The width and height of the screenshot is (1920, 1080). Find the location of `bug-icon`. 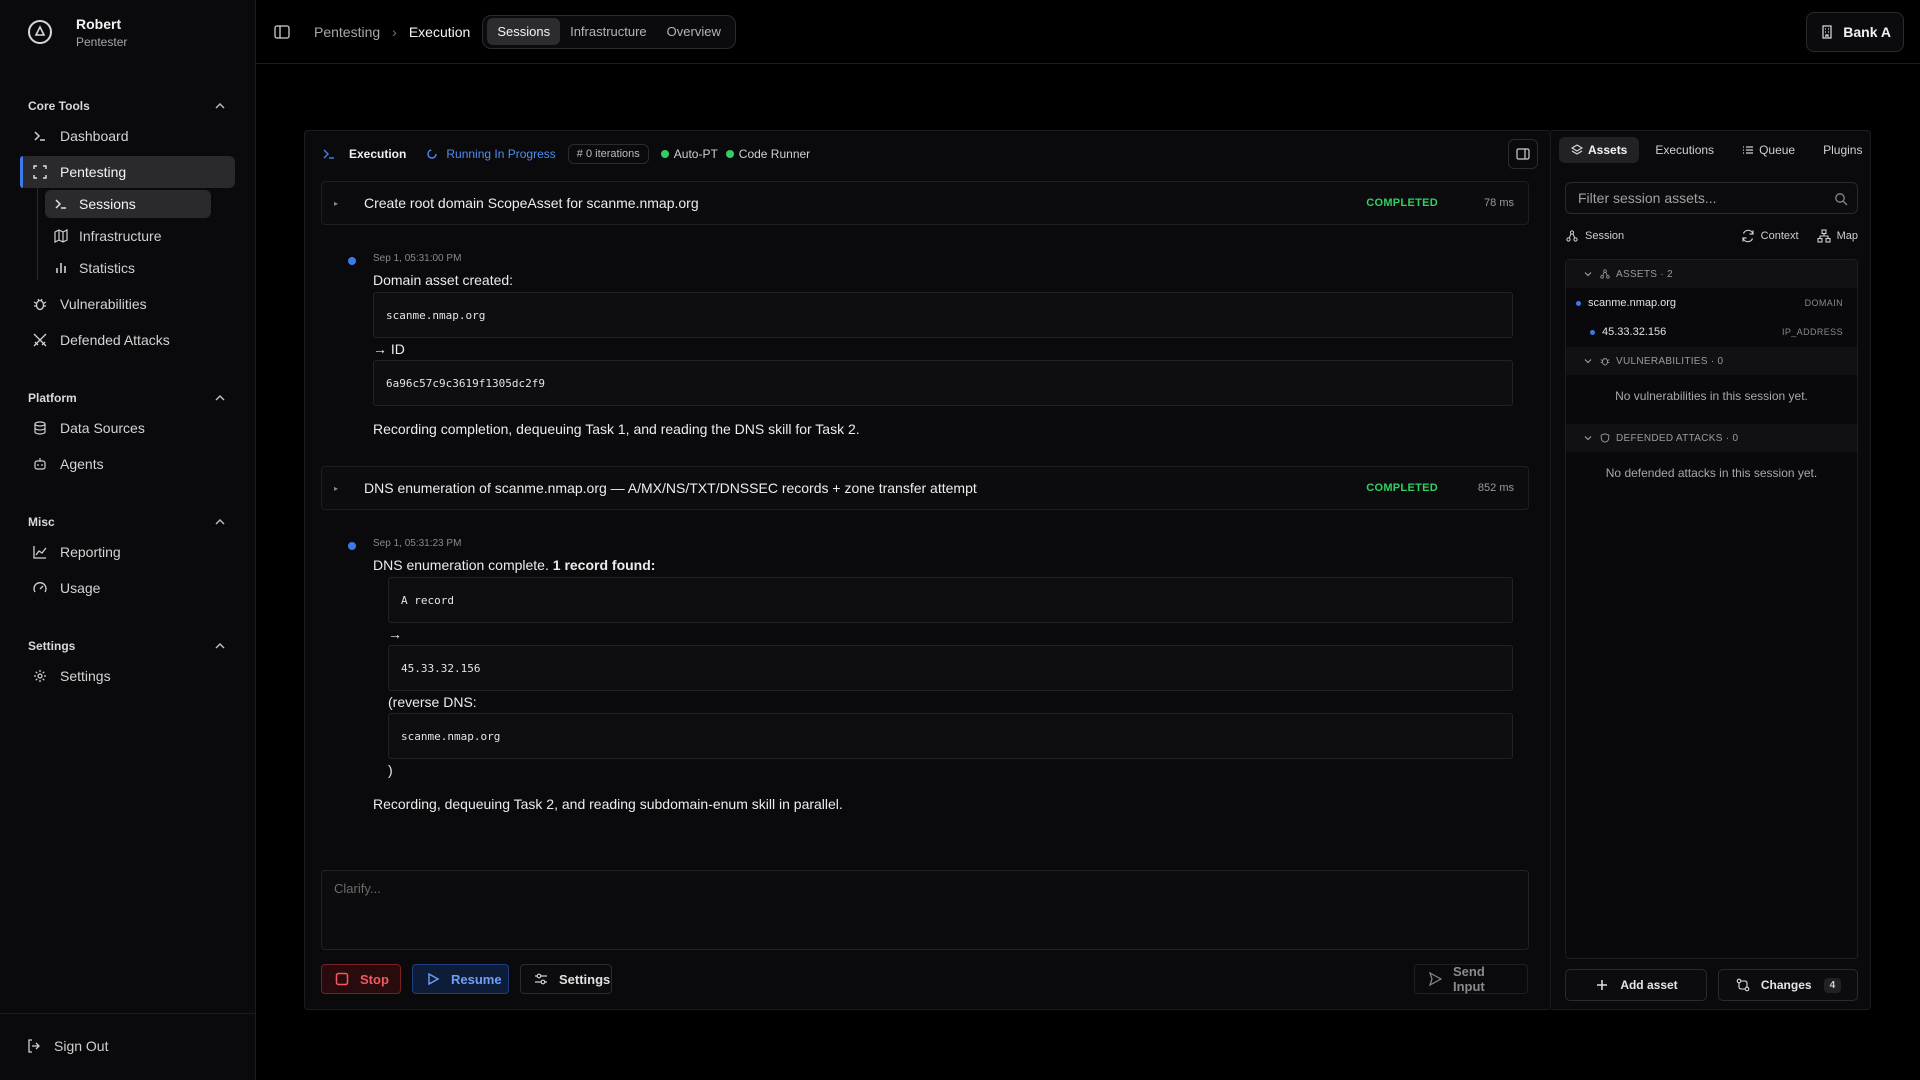

bug-icon is located at coordinates (1604, 361).